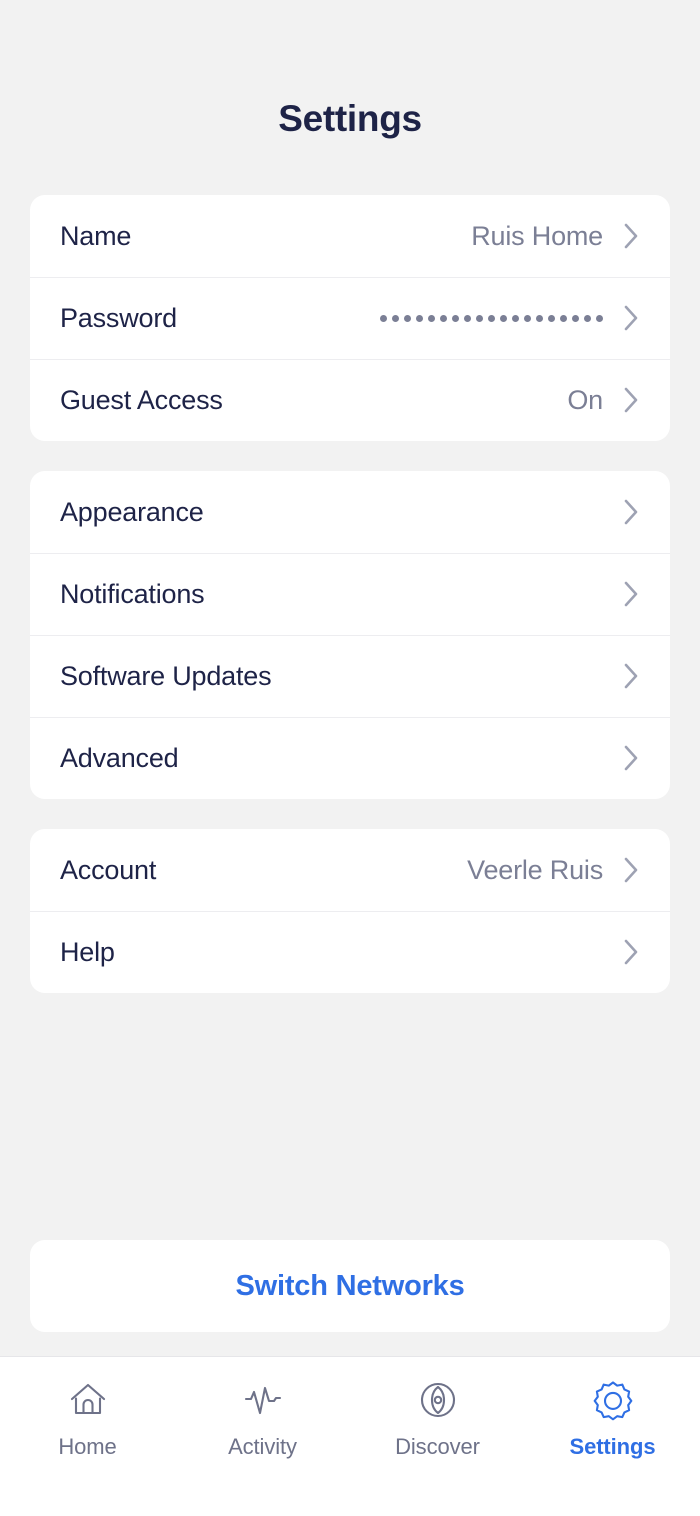 The image size is (700, 1516). I want to click on settings-group-network: Name Ruis Home Password Guest Access On, so click(350, 318).